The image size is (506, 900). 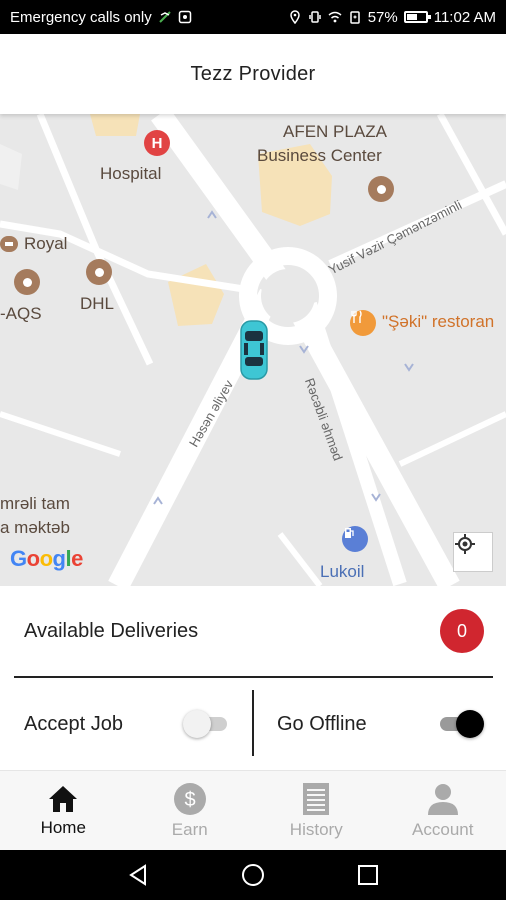 I want to click on no-sim-icon, so click(x=165, y=17).